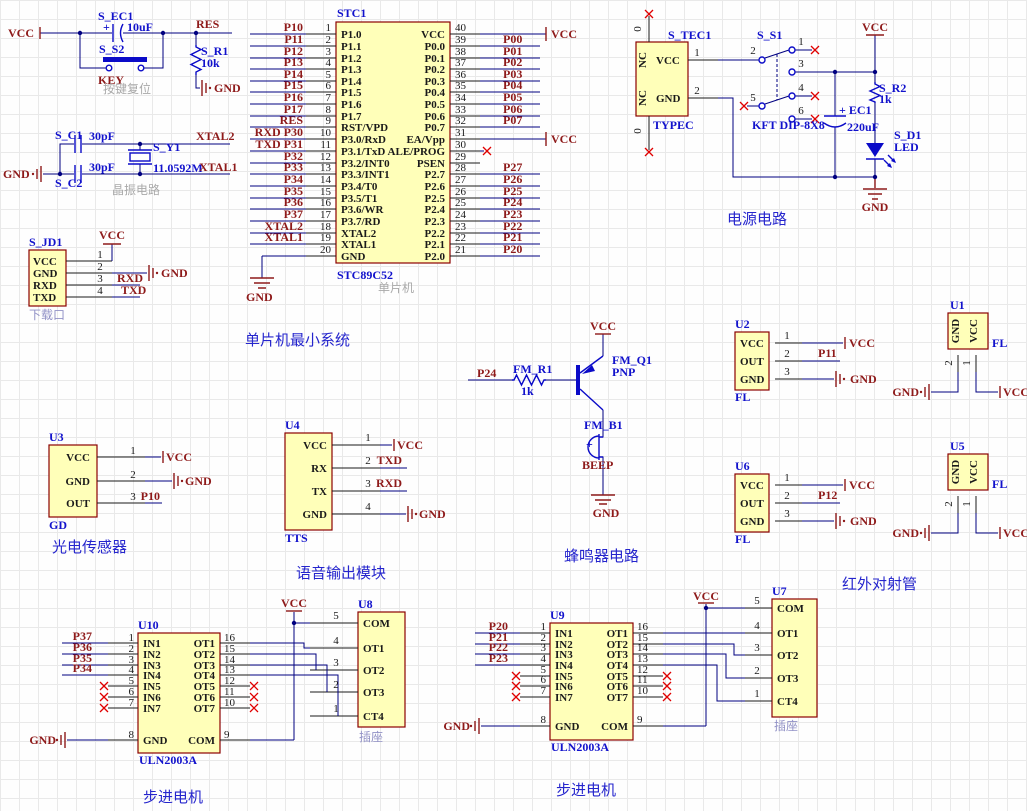 The image size is (1027, 811). What do you see at coordinates (752, 522) in the screenshot?
I see `u6-pin-gnd: GND` at bounding box center [752, 522].